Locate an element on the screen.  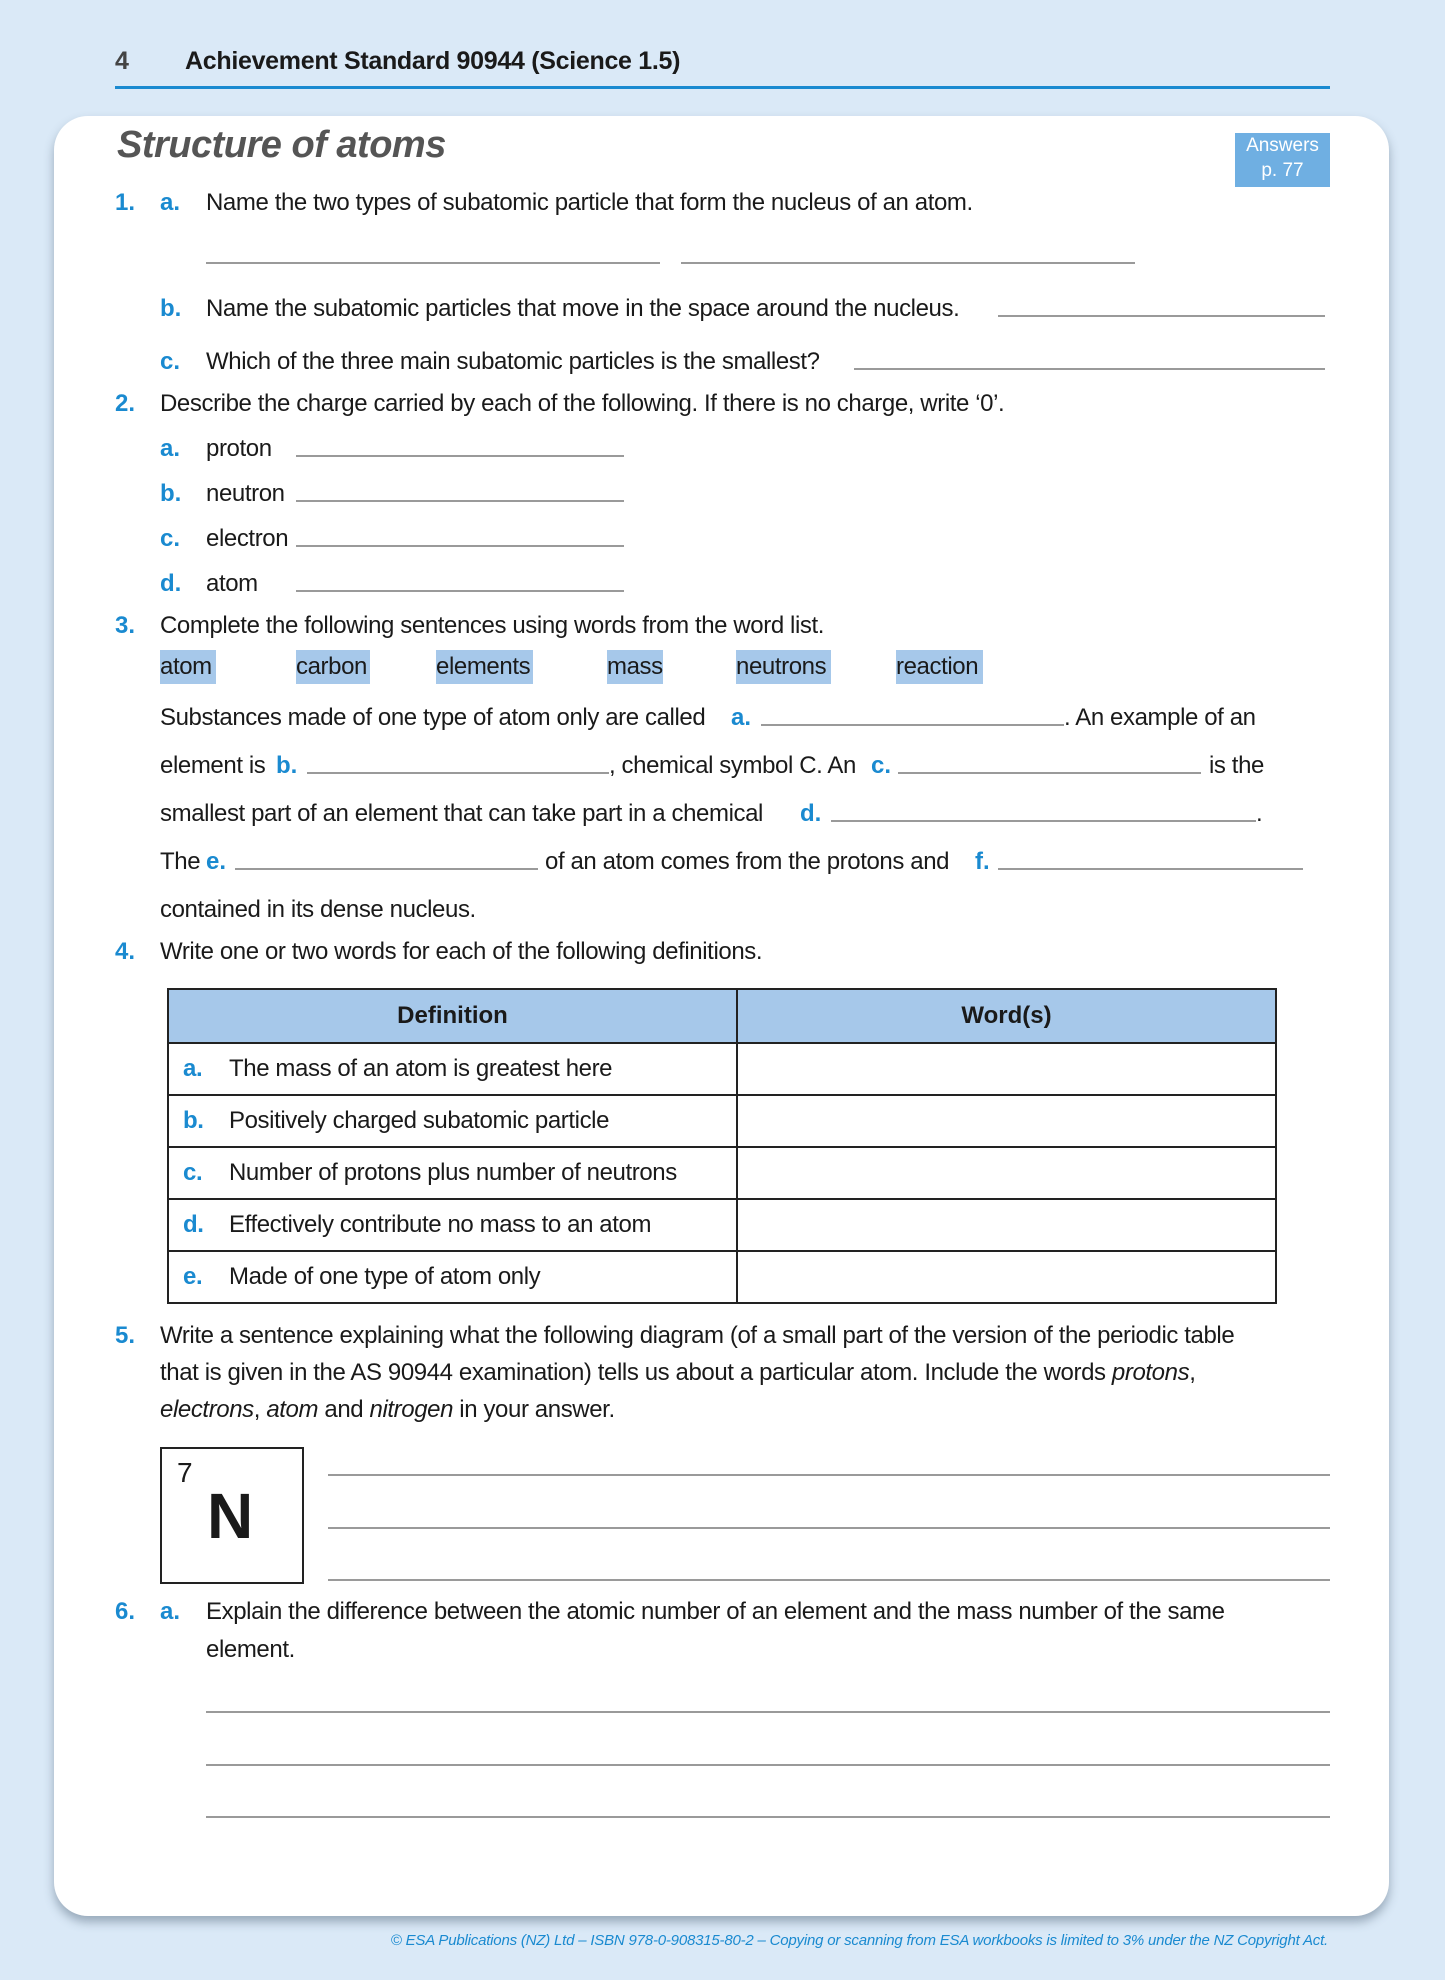
q3e-answer-line is located at coordinates (386, 869).